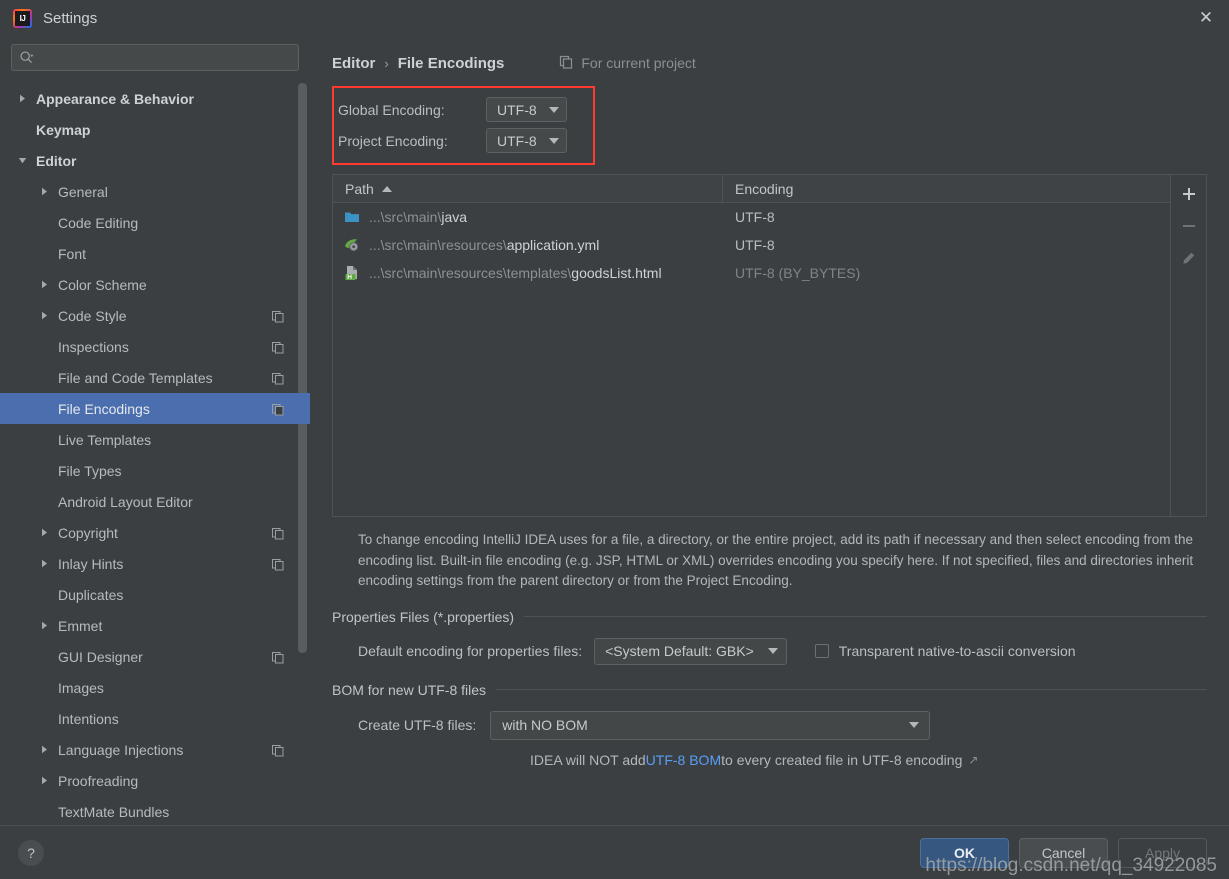 The height and width of the screenshot is (879, 1229). What do you see at coordinates (957, 651) in the screenshot?
I see `transparent-conversion-label: Transparent native-to-ascii conversion` at bounding box center [957, 651].